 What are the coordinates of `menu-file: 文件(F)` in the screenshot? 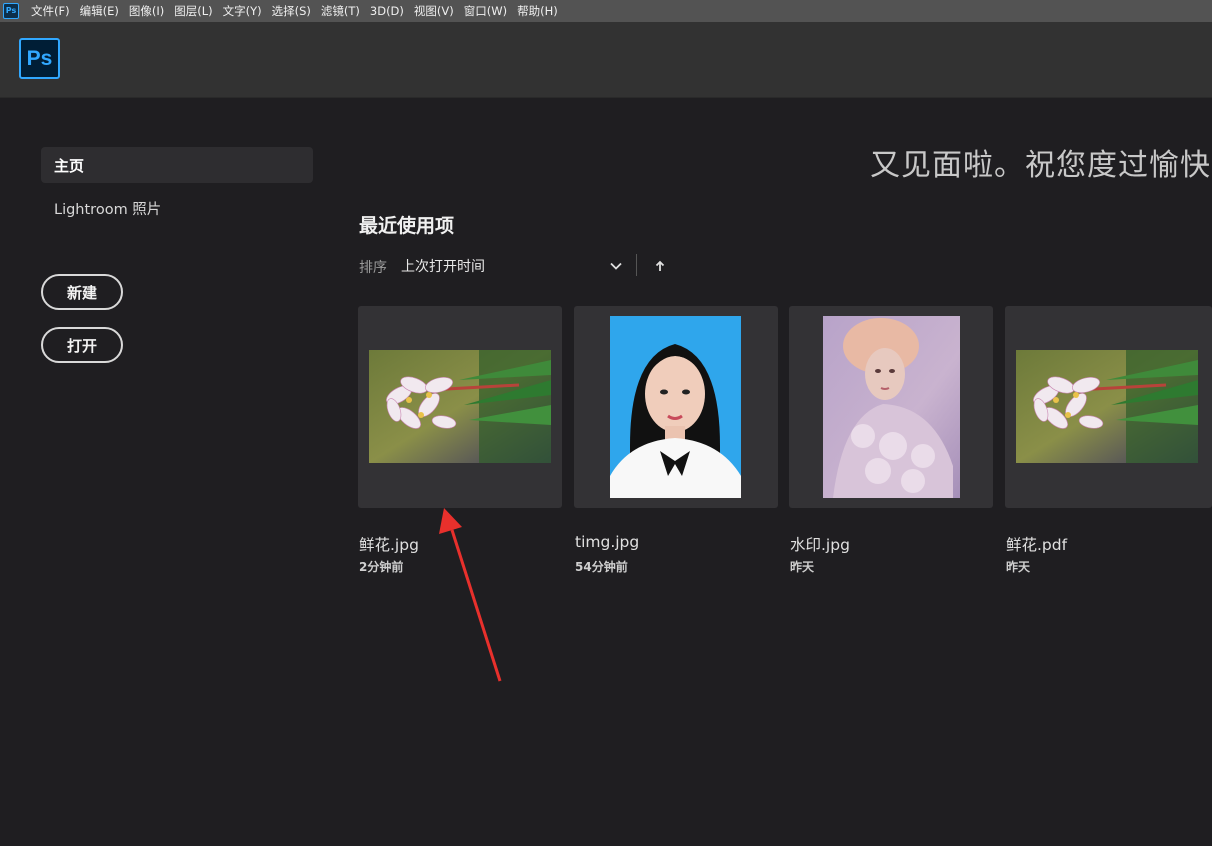 It's located at (50, 11).